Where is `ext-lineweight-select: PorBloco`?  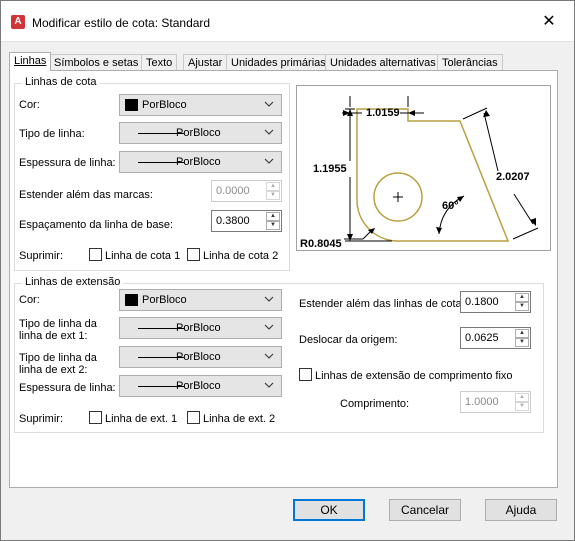 ext-lineweight-select: PorBloco is located at coordinates (200, 386).